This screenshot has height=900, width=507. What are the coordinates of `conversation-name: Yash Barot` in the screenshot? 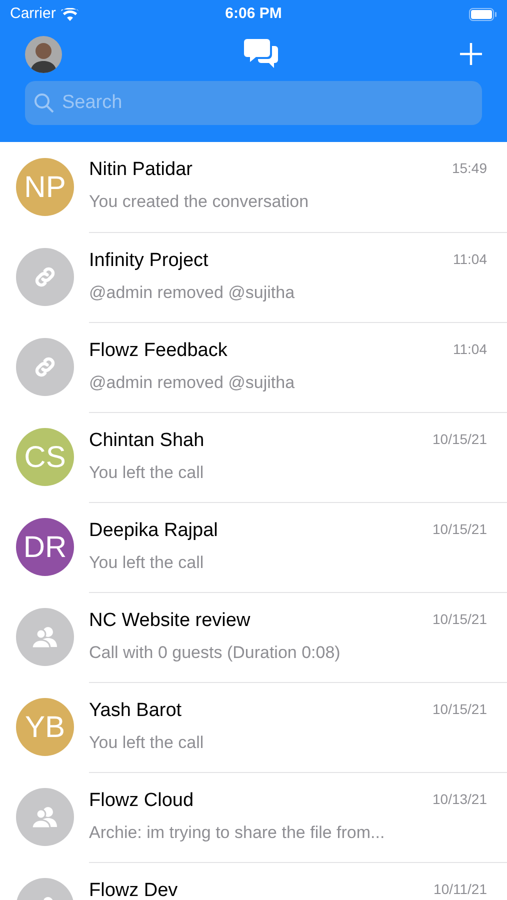 It's located at (135, 711).